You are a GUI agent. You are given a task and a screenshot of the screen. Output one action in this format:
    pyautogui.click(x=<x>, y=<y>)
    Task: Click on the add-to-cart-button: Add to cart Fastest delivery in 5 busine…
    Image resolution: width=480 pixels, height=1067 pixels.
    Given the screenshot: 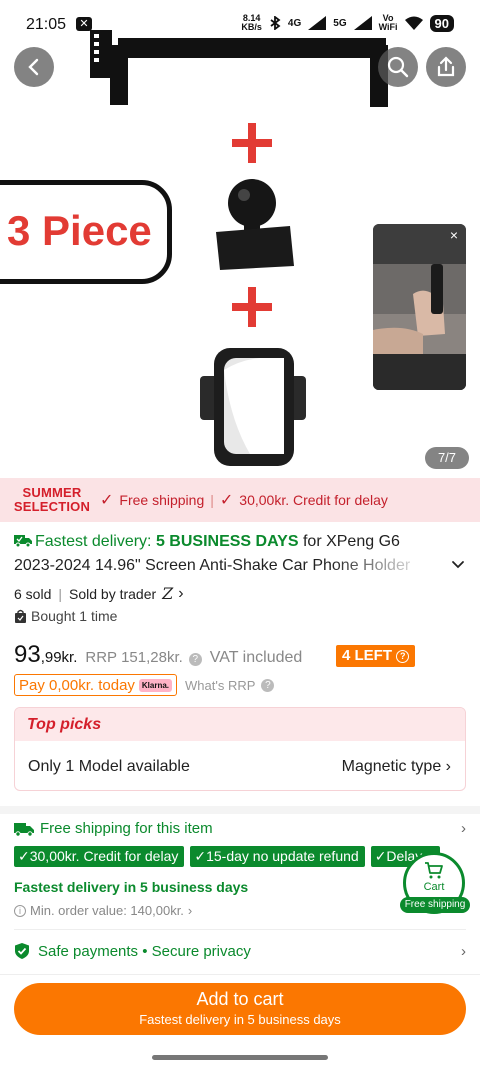 What is the action you would take?
    pyautogui.click(x=240, y=1009)
    